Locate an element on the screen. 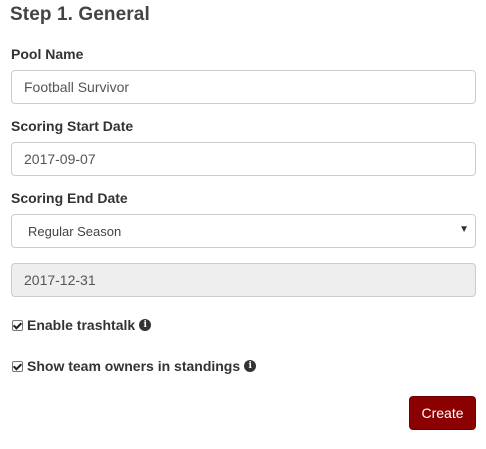 Image resolution: width=486 pixels, height=449 pixels. scoring-end-date-label: Scoring End Date is located at coordinates (69, 198).